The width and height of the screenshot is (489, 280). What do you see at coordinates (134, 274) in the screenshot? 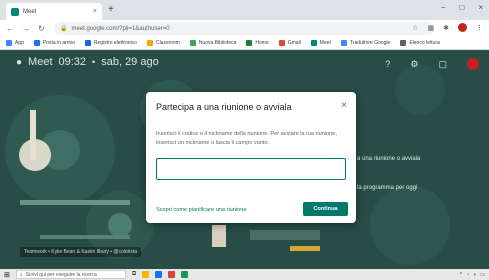
I see `task-view-icon: ⧉` at bounding box center [134, 274].